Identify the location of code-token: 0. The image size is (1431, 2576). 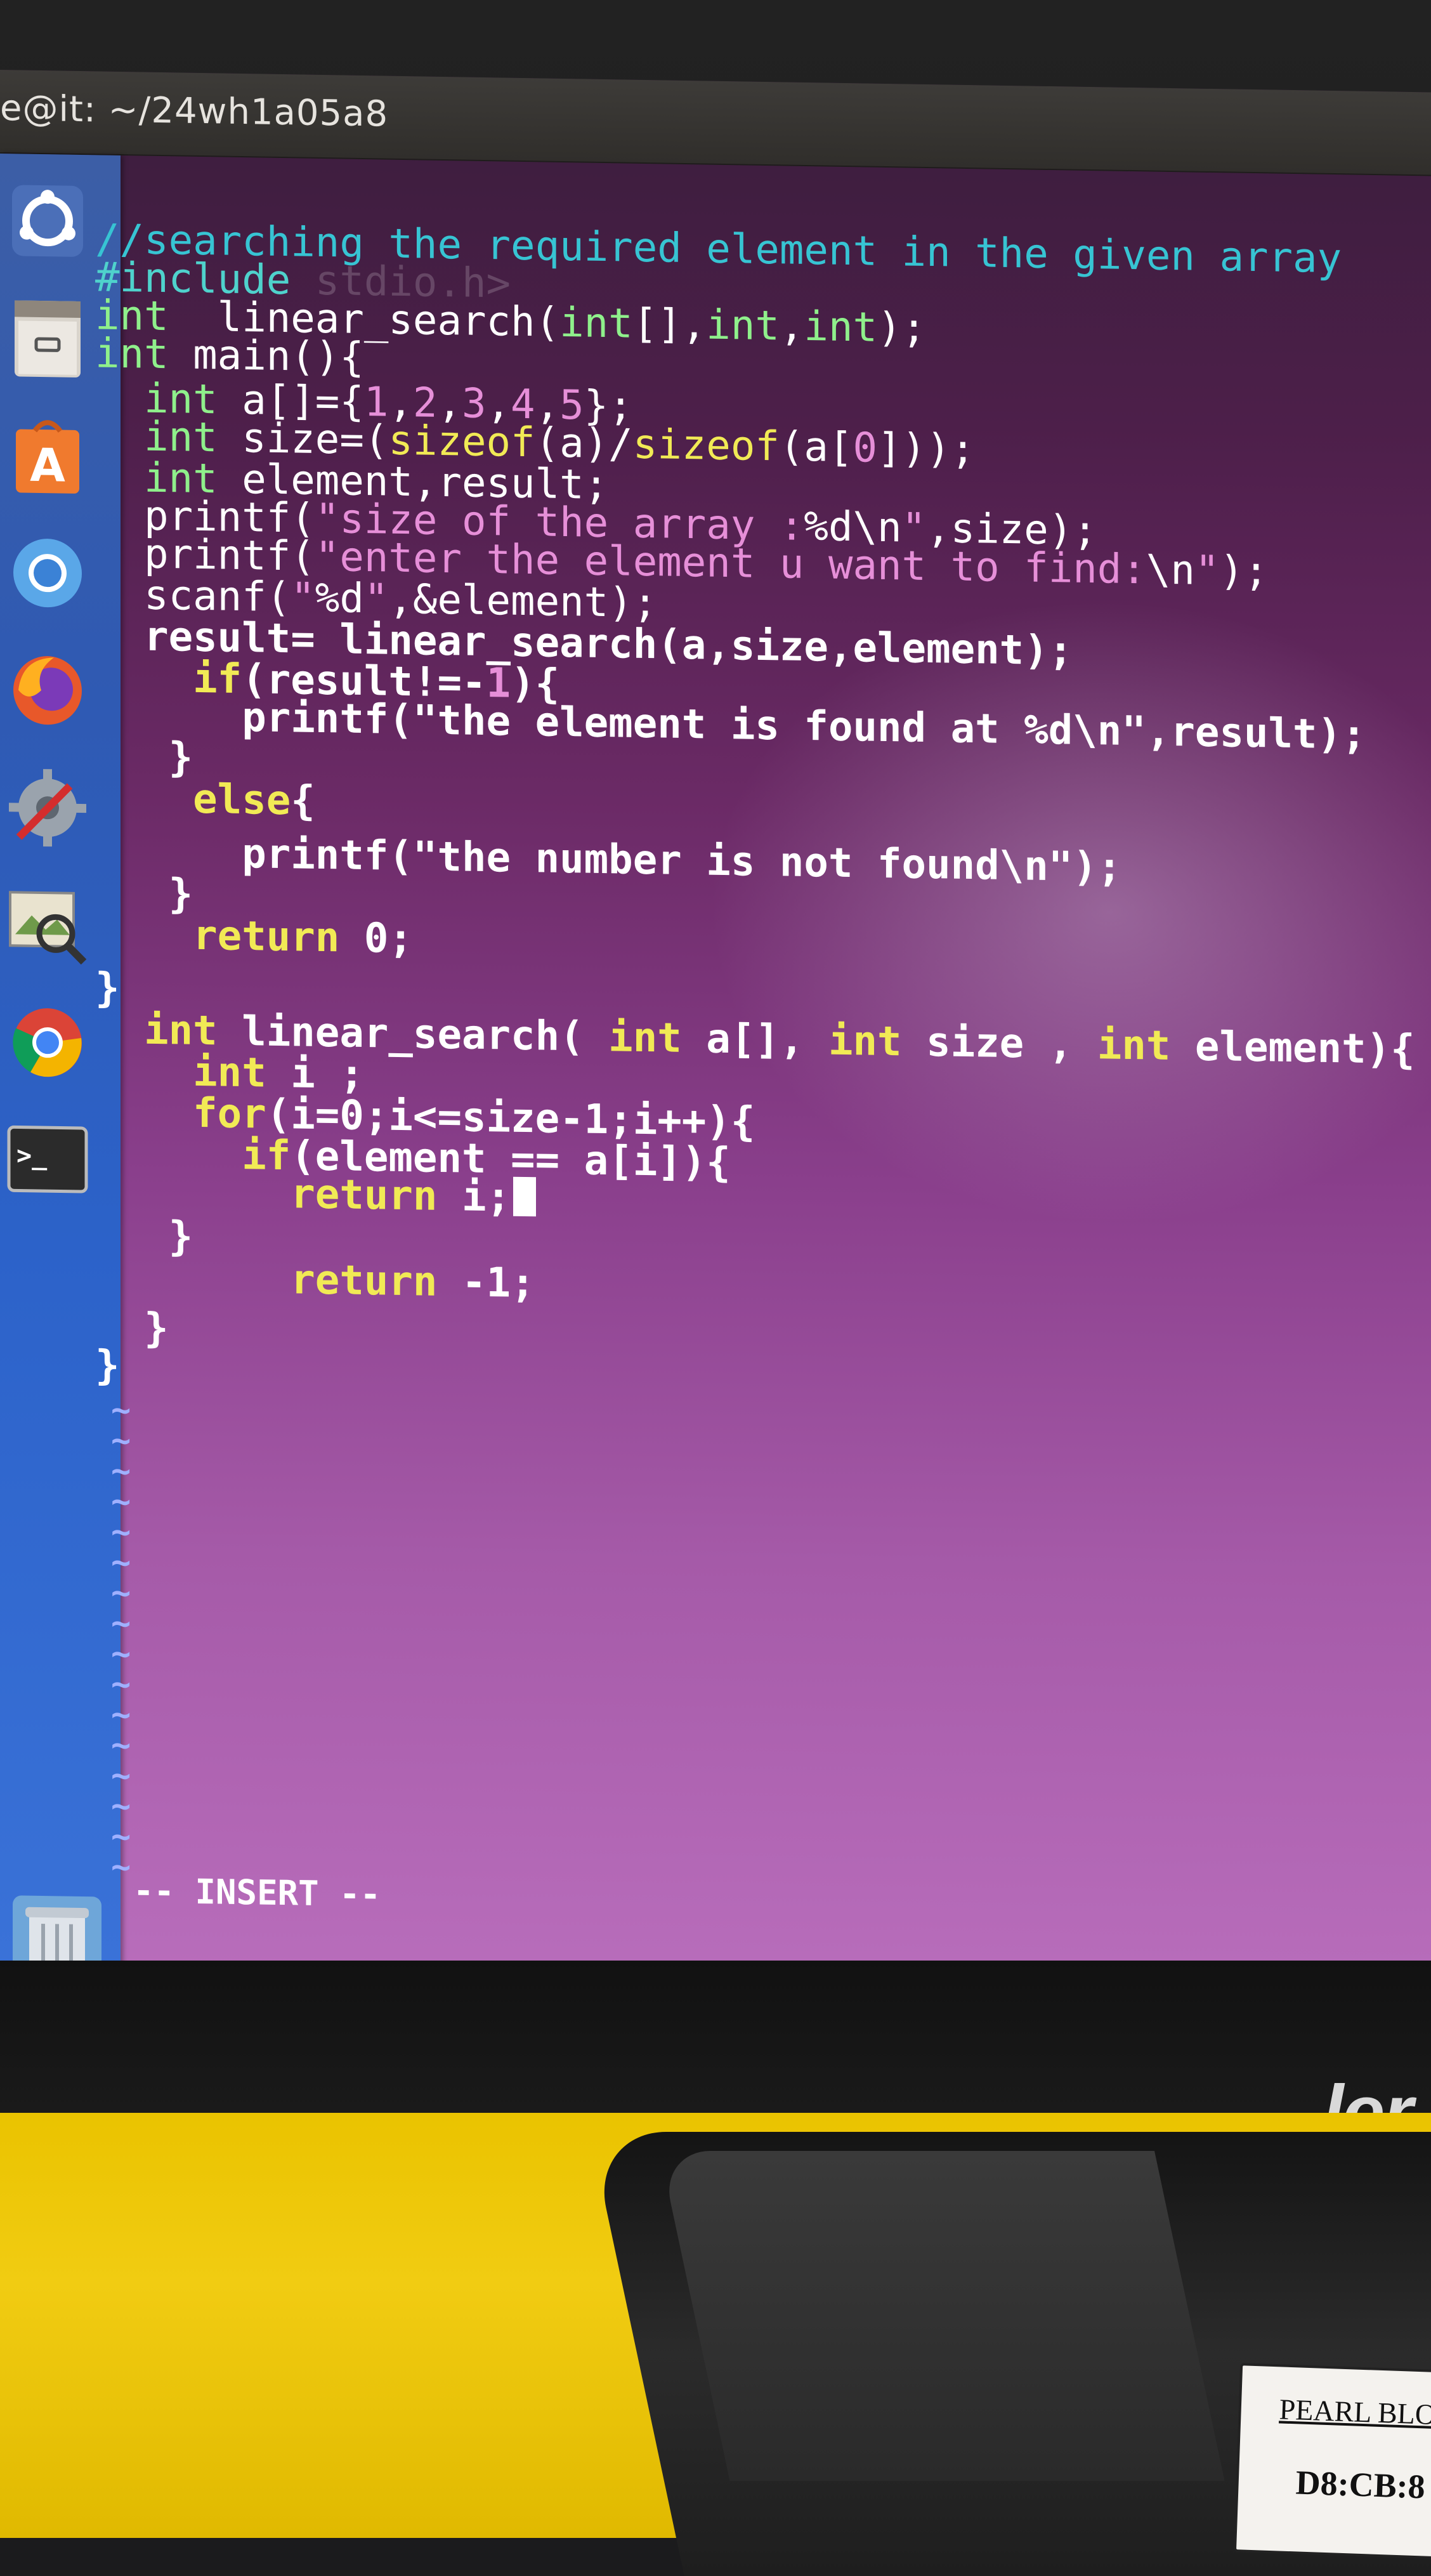
(865, 448).